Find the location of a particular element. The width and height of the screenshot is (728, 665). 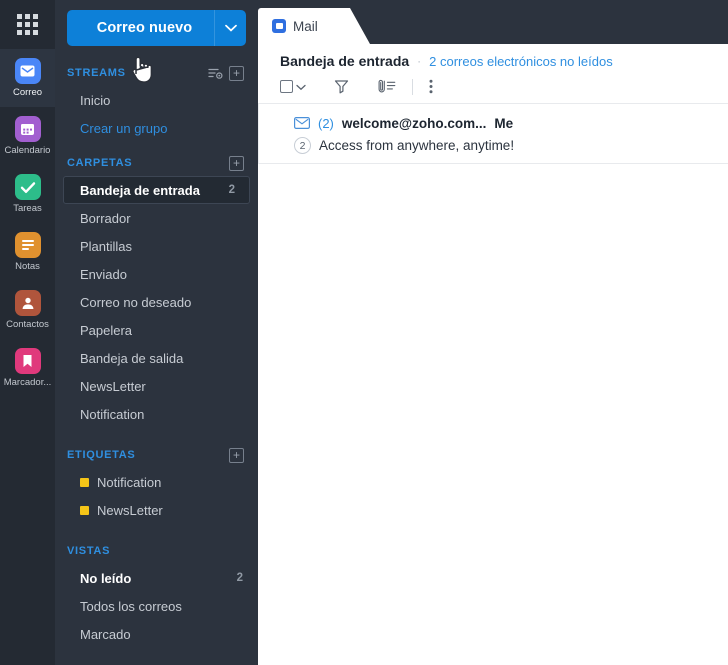

sidebar-label-notification: Notification is located at coordinates (156, 482).